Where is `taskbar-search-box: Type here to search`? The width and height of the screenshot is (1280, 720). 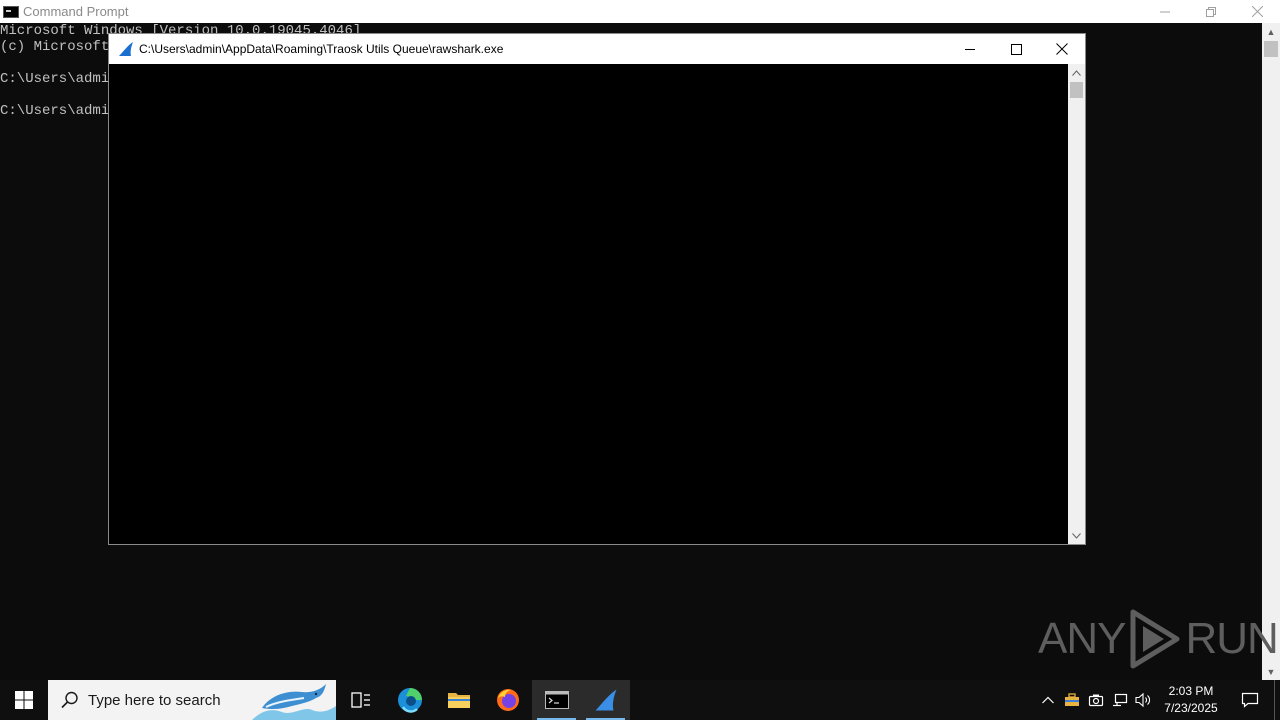 taskbar-search-box: Type here to search is located at coordinates (192, 700).